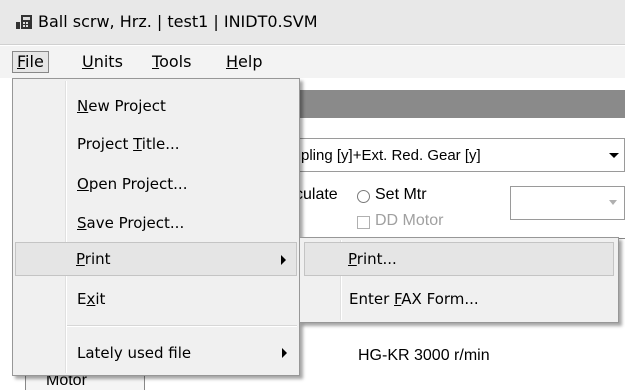 This screenshot has width=625, height=390. I want to click on menu-item-print: Print, so click(156, 259).